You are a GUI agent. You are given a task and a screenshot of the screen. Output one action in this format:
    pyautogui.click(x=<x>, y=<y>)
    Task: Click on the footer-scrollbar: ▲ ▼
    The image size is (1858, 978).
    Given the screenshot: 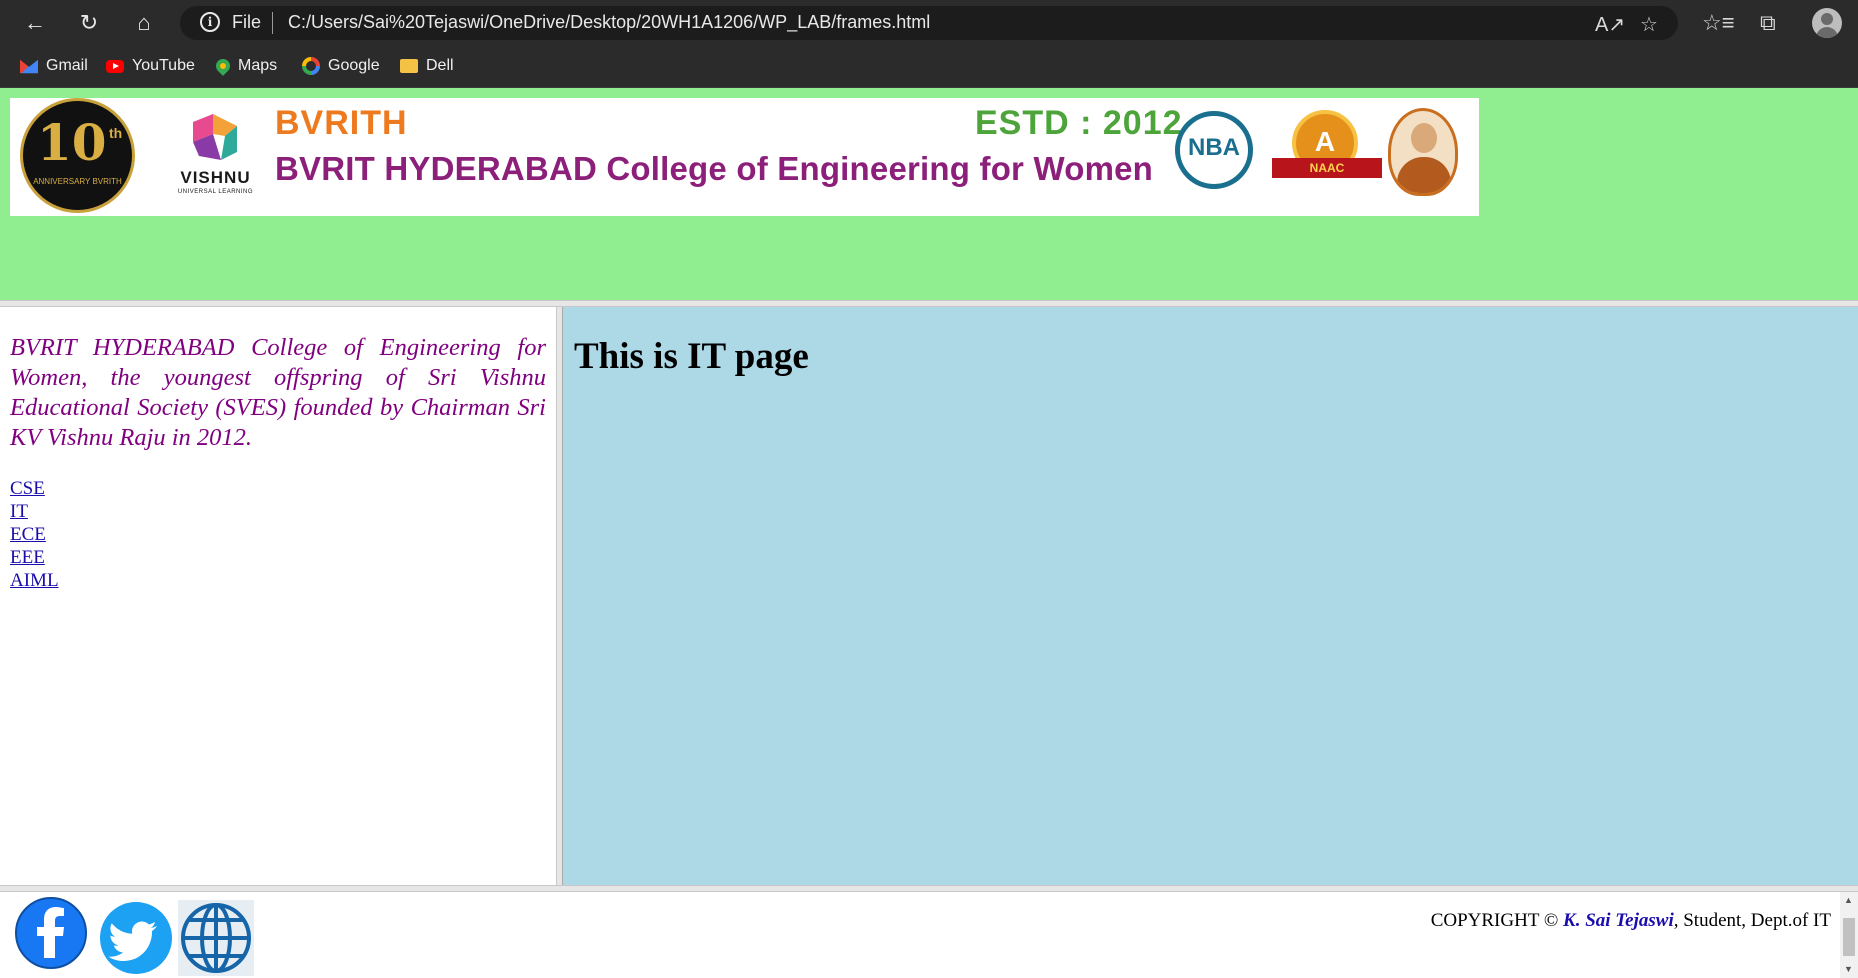 What is the action you would take?
    pyautogui.click(x=1849, y=935)
    